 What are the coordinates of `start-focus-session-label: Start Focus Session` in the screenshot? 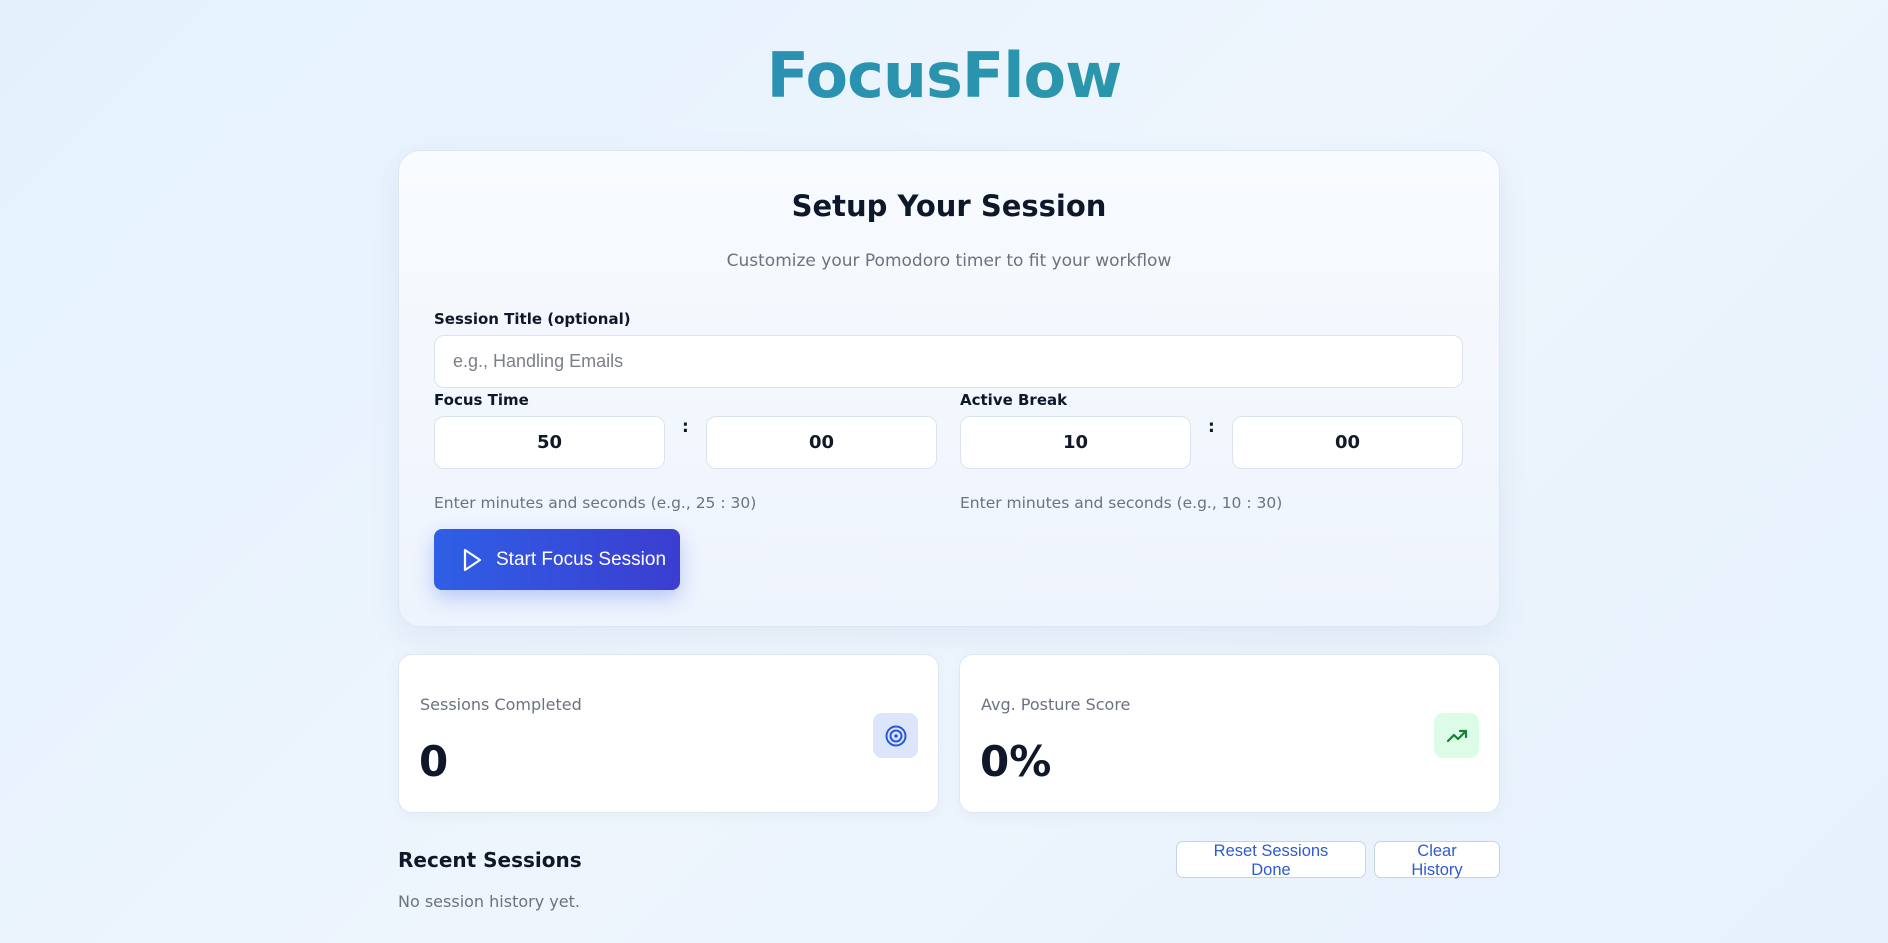 It's located at (581, 559).